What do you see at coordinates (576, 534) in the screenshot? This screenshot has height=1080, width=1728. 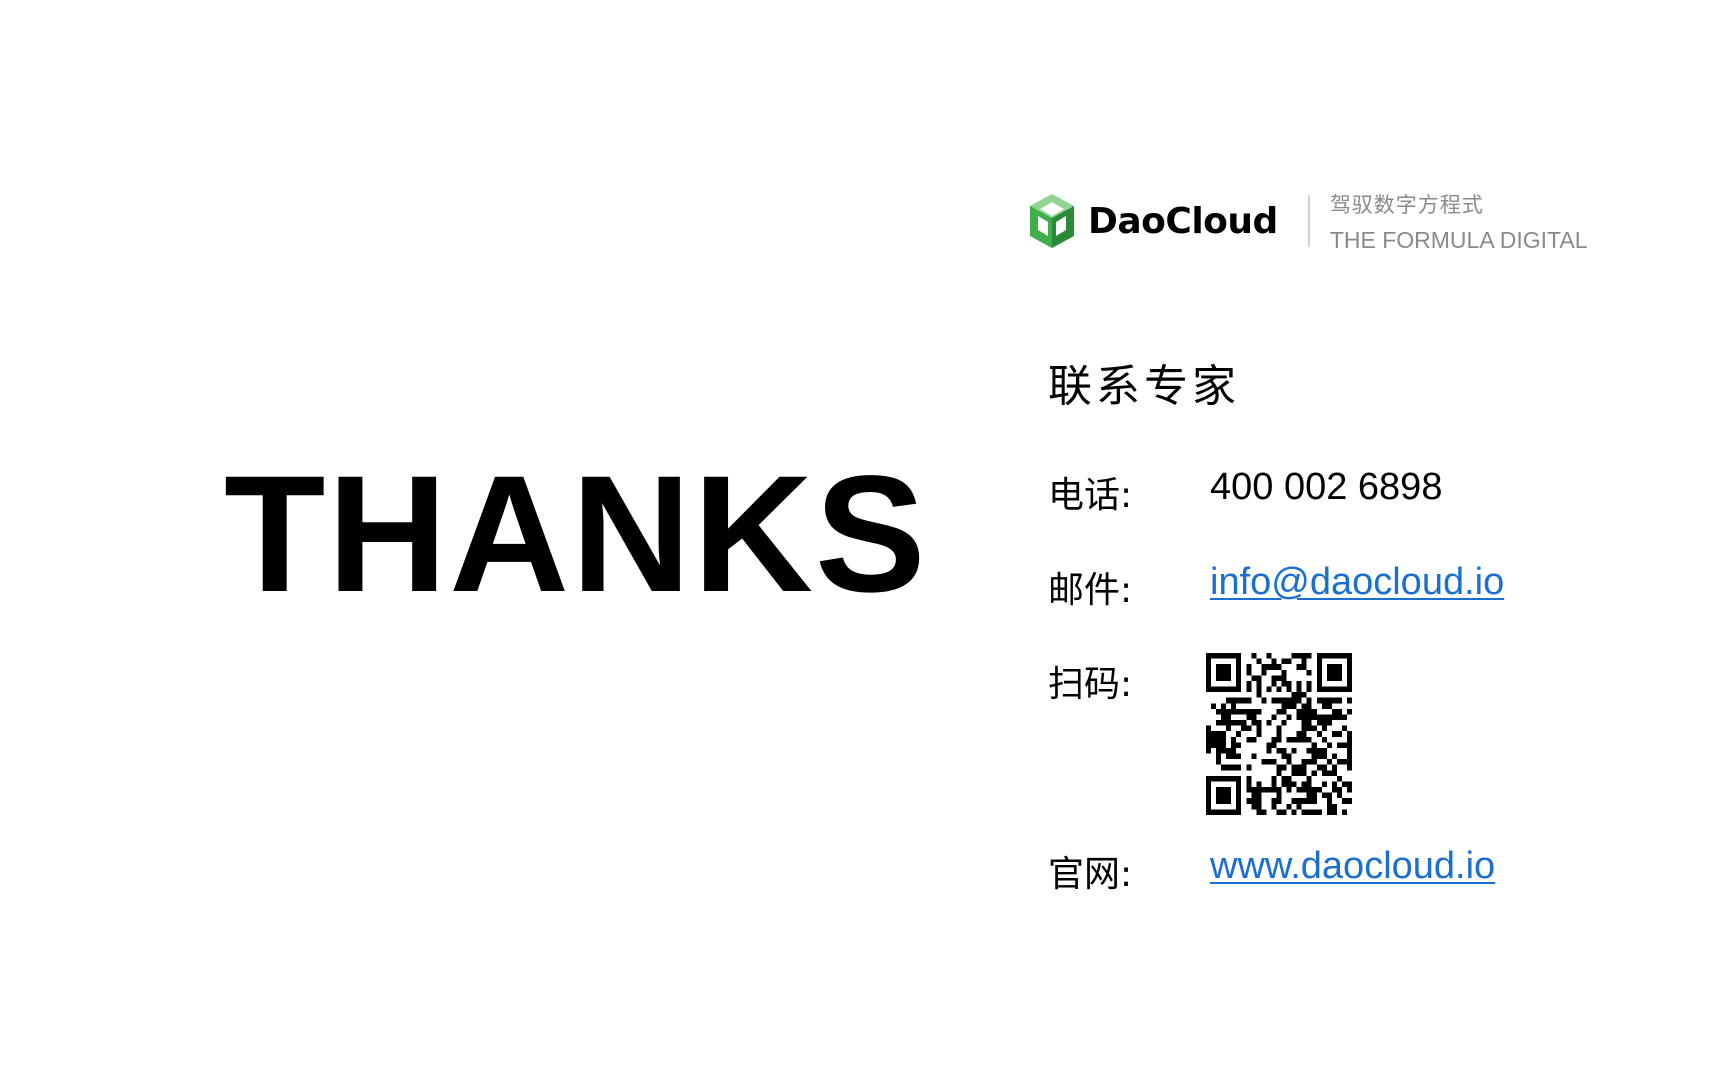 I see `thanks-headline: THANKS` at bounding box center [576, 534].